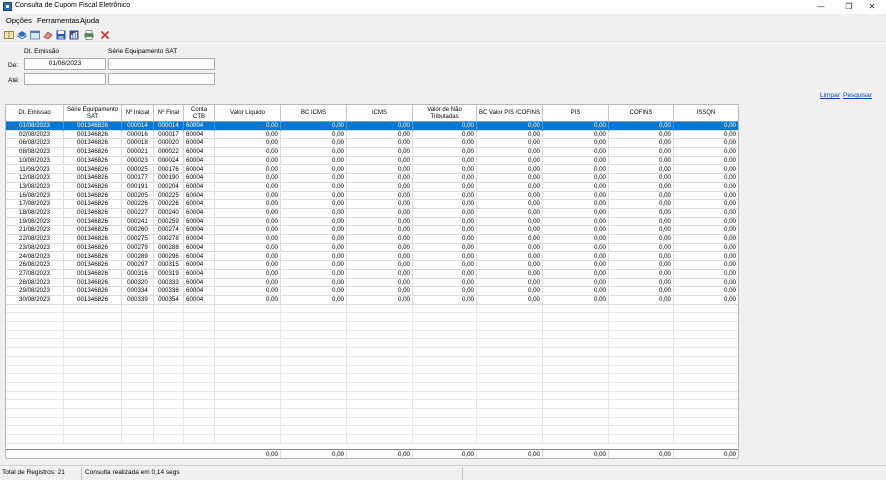 The height and width of the screenshot is (480, 886). I want to click on serie-ate-input, so click(161, 79).